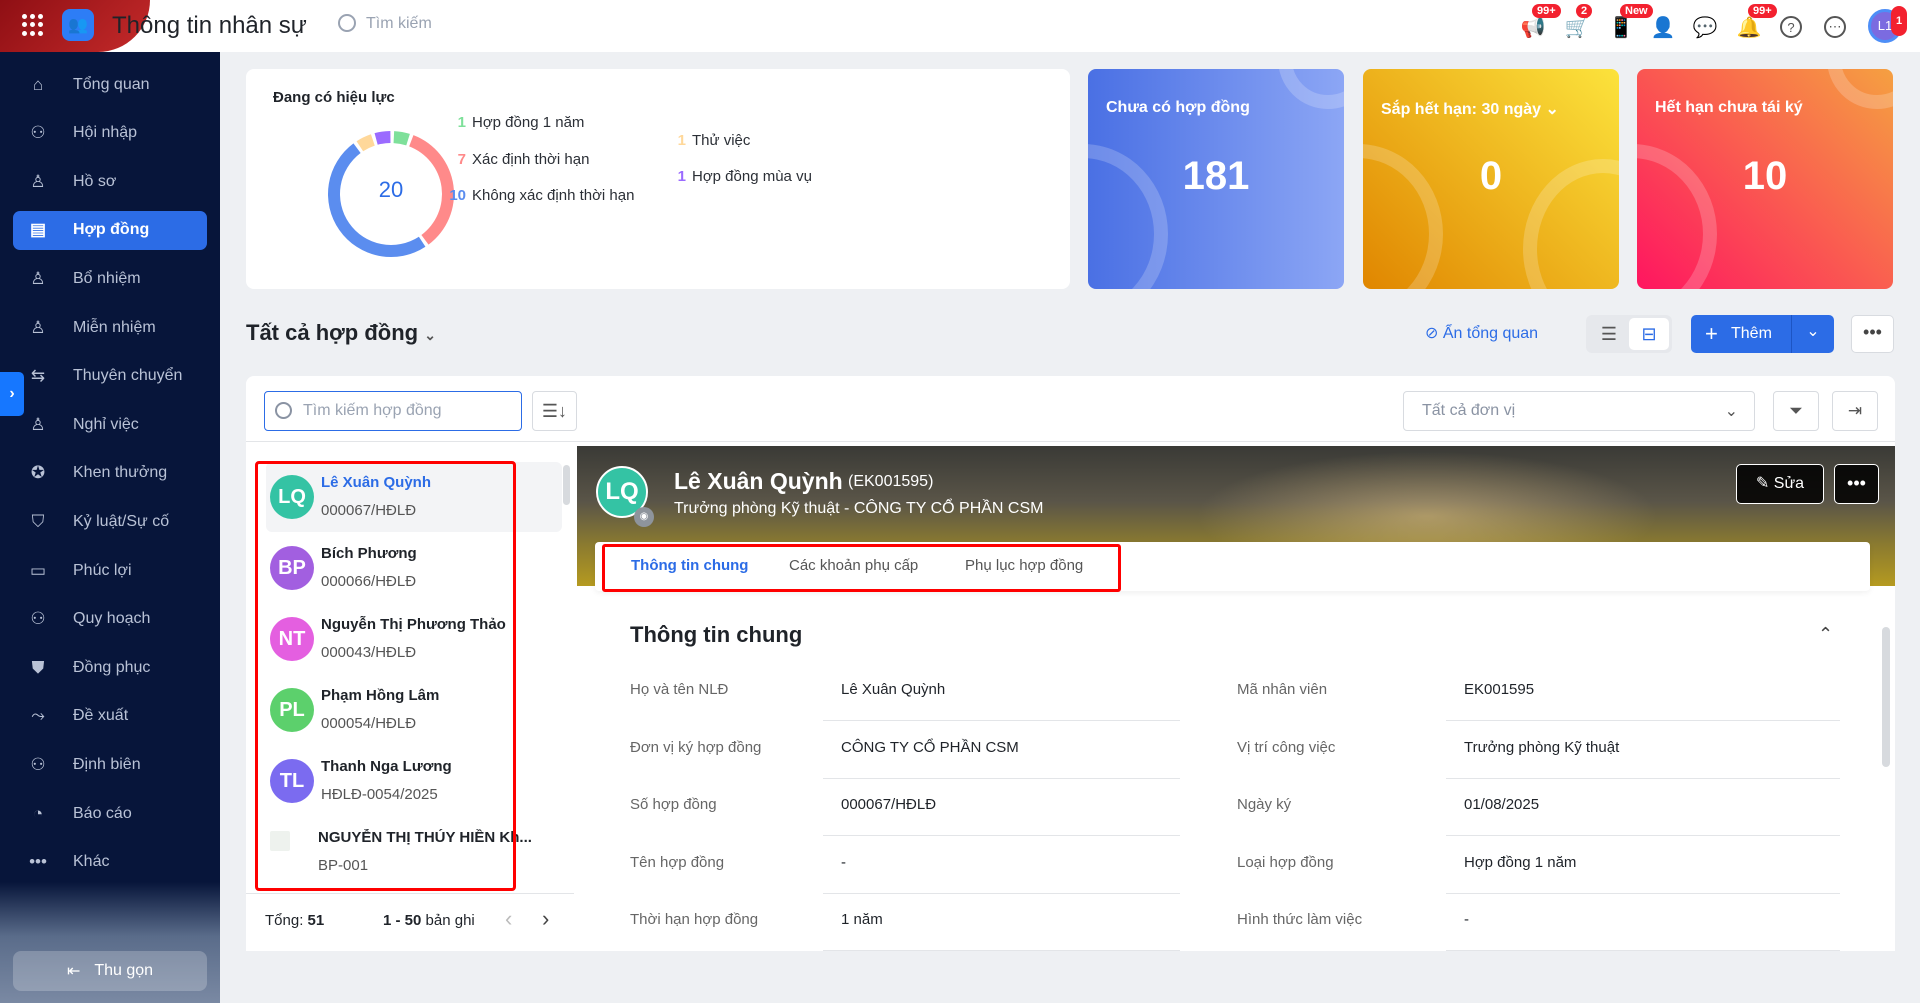  I want to click on user-avatar: L1 1, so click(1888, 24).